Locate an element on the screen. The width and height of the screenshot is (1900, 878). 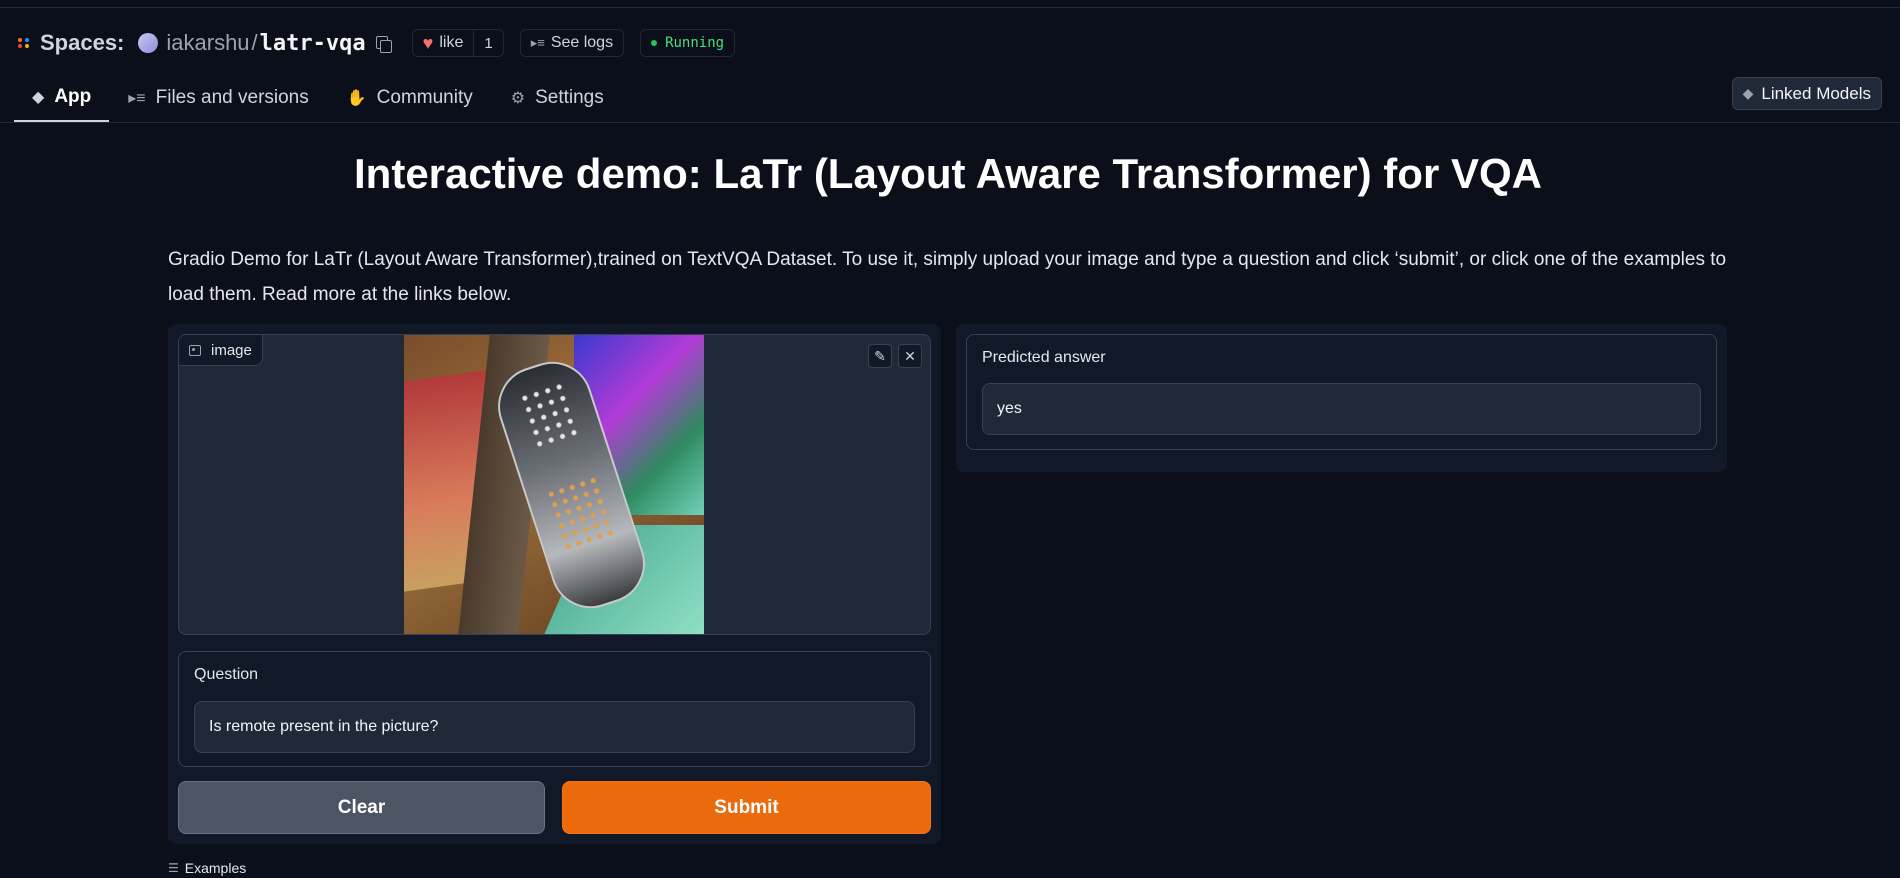
image-actions: ✎ ✕ is located at coordinates (895, 356).